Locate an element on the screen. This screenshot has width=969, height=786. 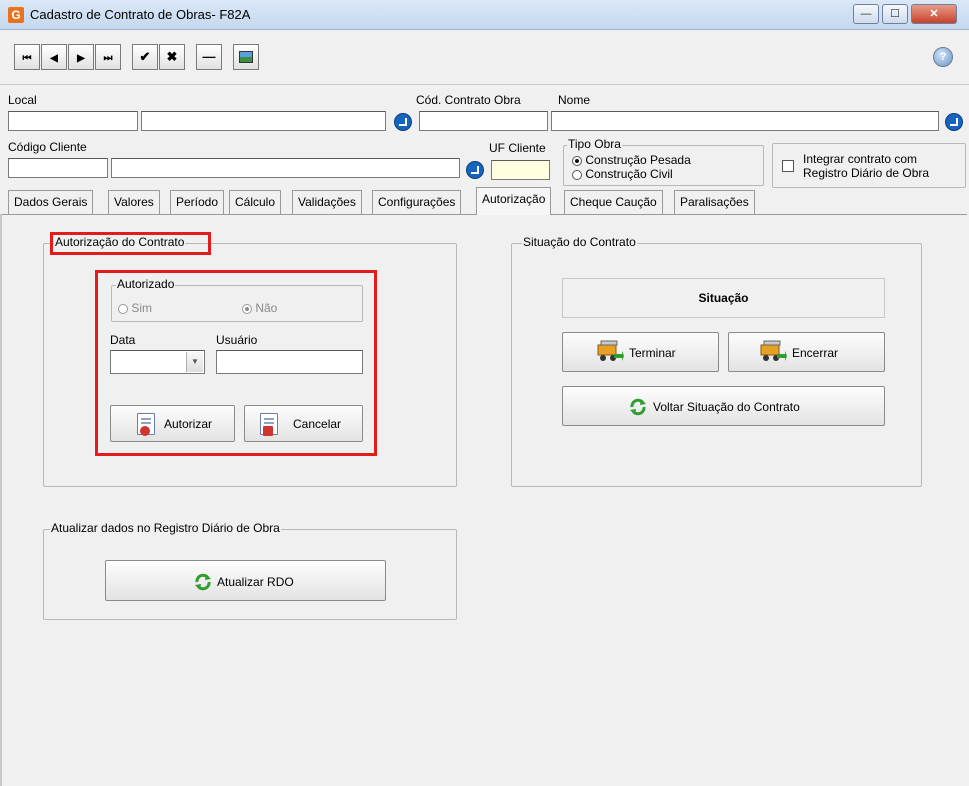
last-record-icon: ⏭ is located at coordinates (108, 58).